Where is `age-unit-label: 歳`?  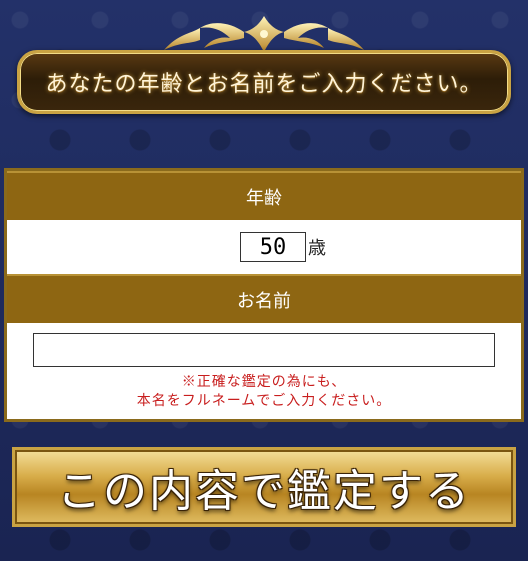
age-unit-label: 歳 is located at coordinates (317, 248).